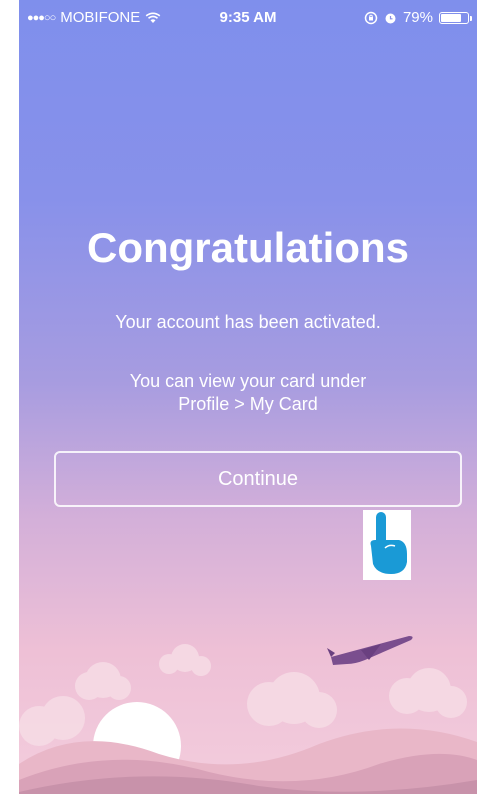 The width and height of the screenshot is (493, 794). Describe the element at coordinates (248, 404) in the screenshot. I see `card-info-line-2: Profile > My Card` at that location.